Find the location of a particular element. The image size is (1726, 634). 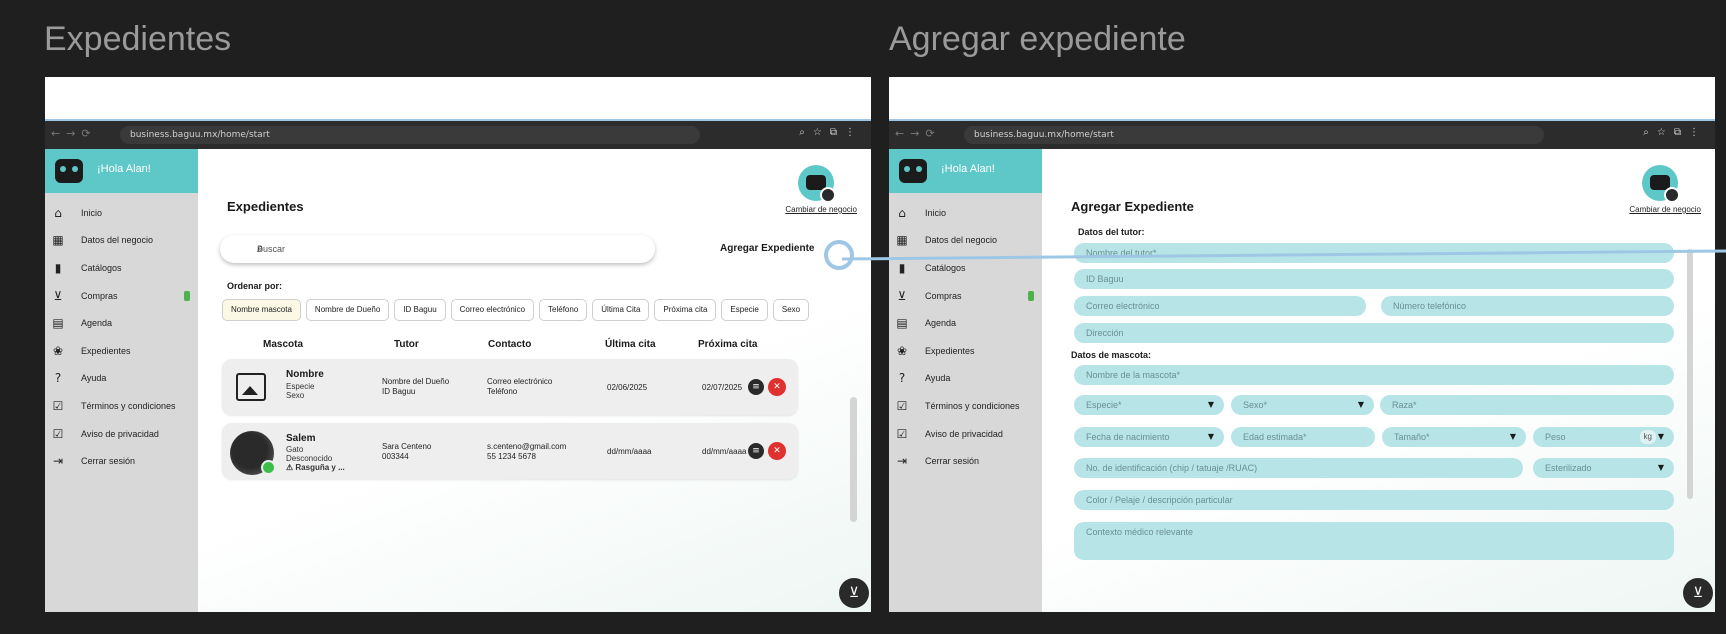

contact-phone: 55 1234 5678 is located at coordinates (511, 456).